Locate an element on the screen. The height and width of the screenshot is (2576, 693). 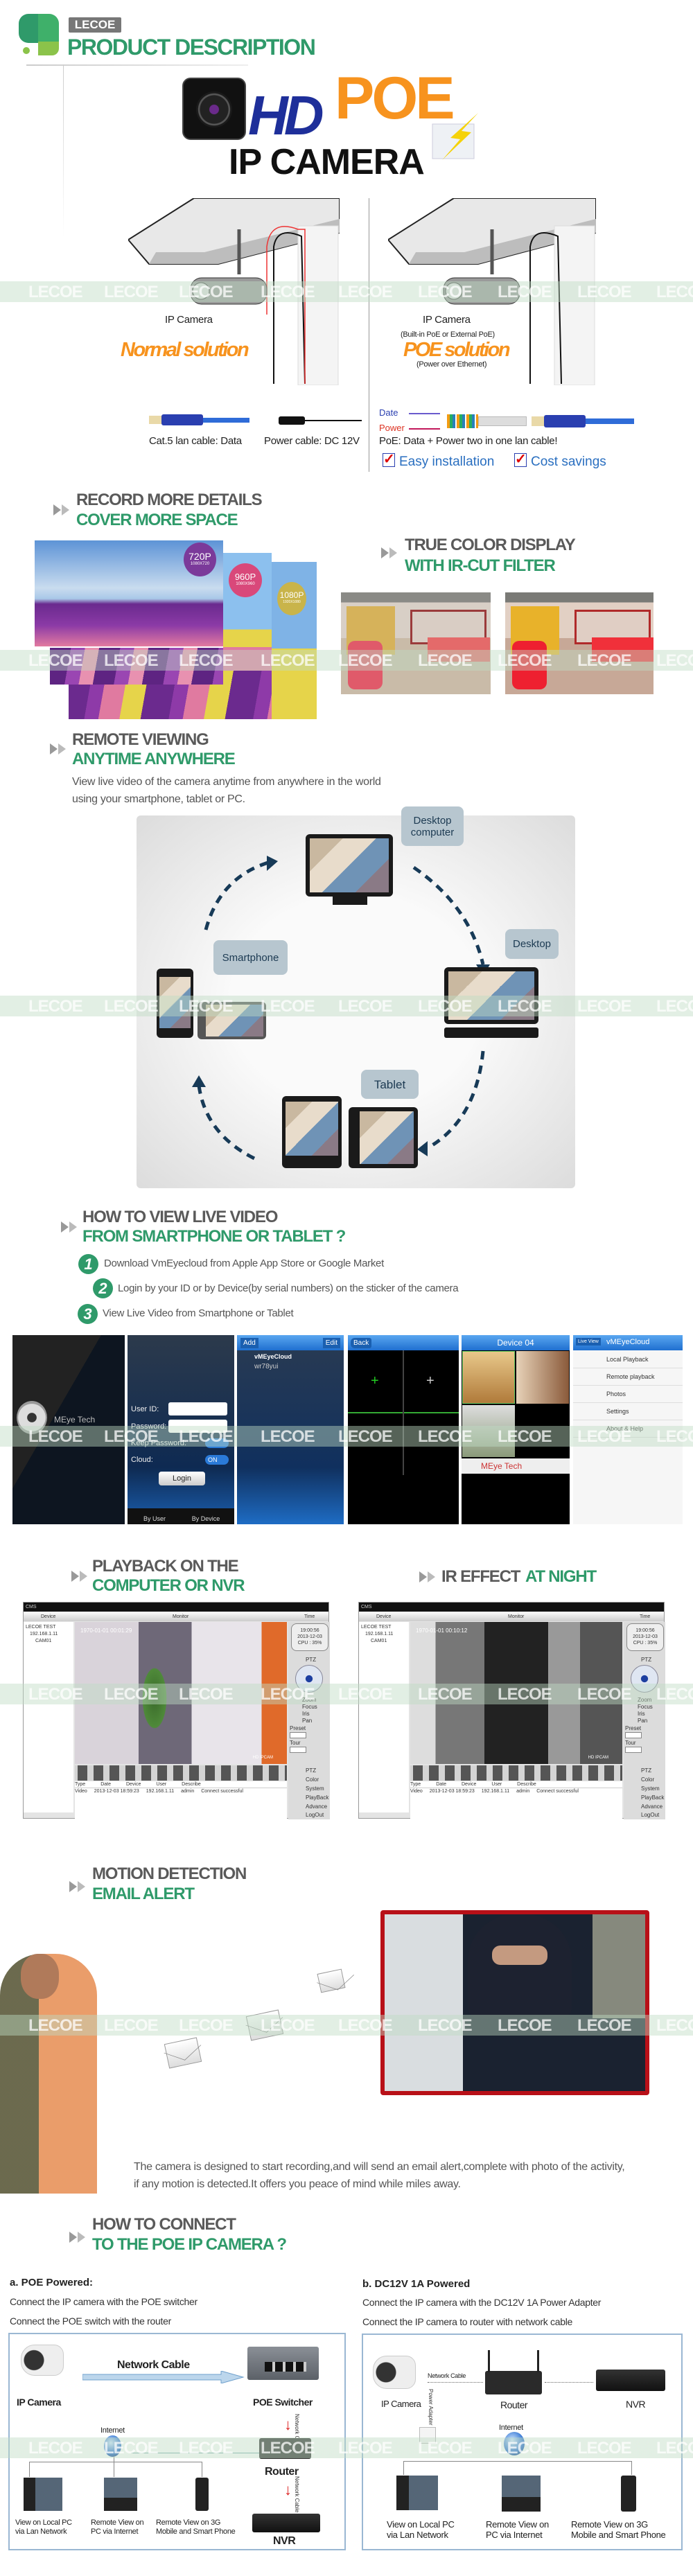
ad-banner: MEye Tech is located at coordinates (516, 1466).